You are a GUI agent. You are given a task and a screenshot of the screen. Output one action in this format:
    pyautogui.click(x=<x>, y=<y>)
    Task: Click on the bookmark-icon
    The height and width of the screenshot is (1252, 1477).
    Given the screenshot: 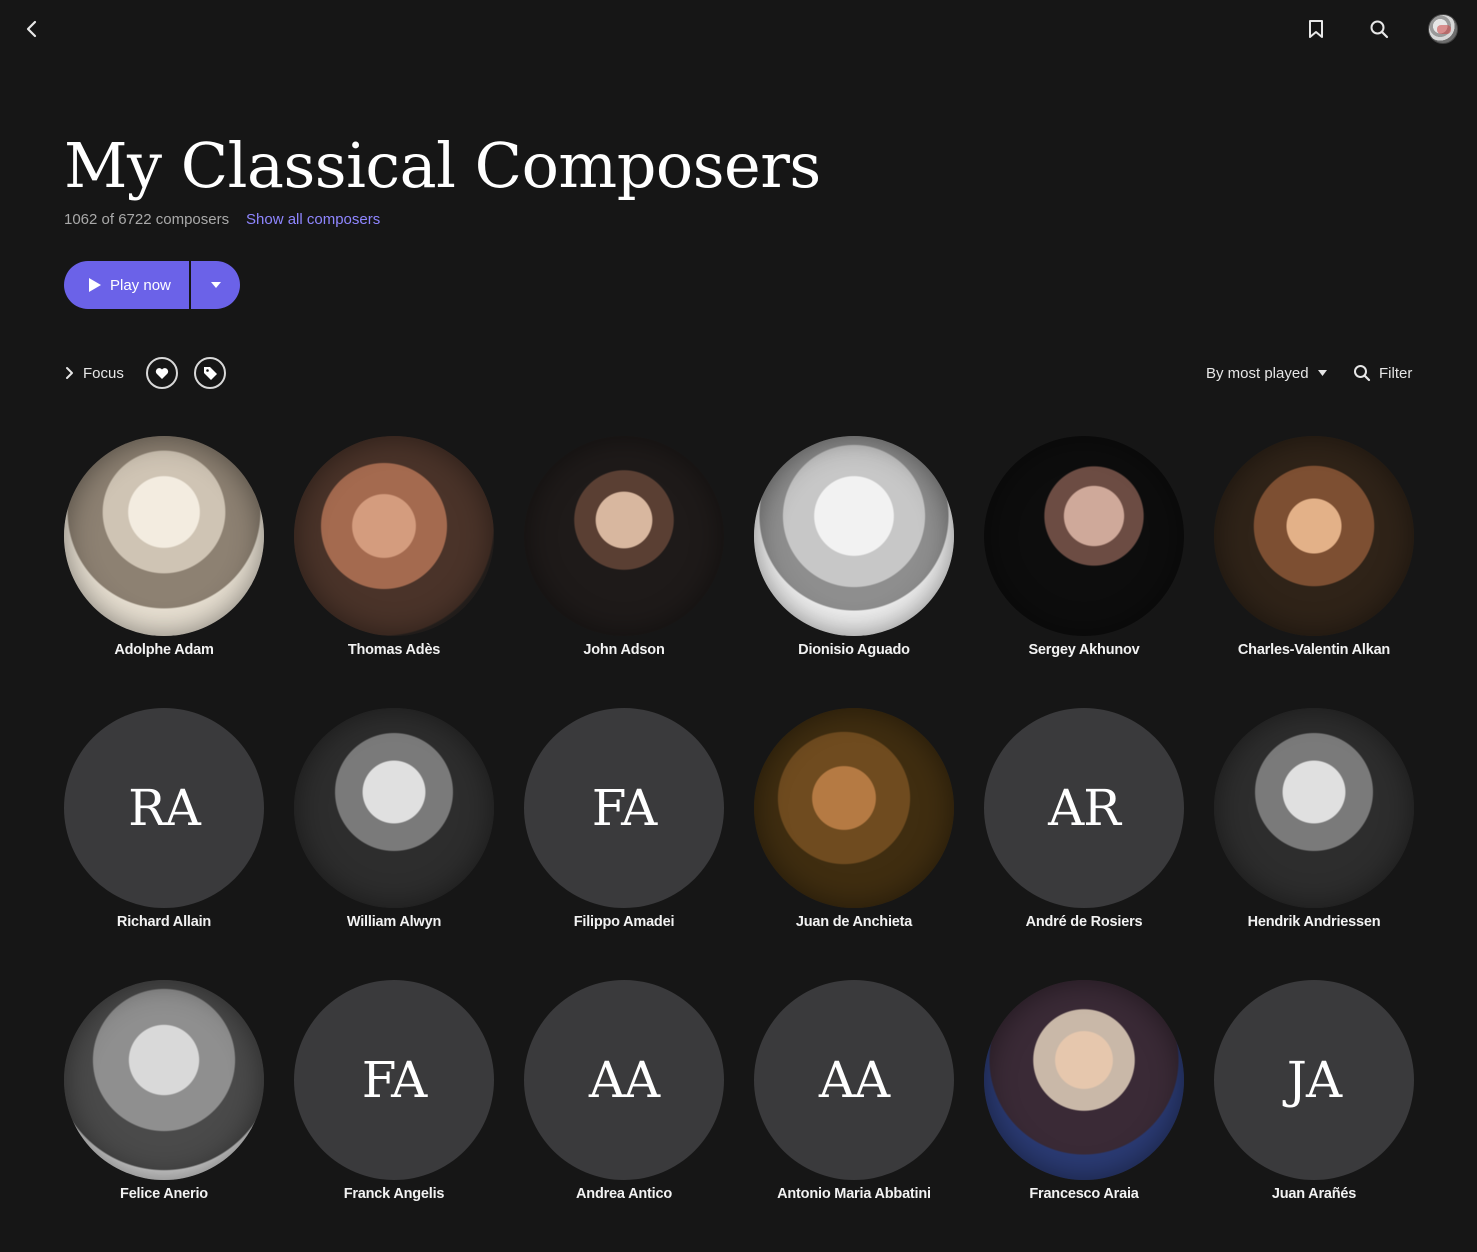 What is the action you would take?
    pyautogui.click(x=1316, y=29)
    